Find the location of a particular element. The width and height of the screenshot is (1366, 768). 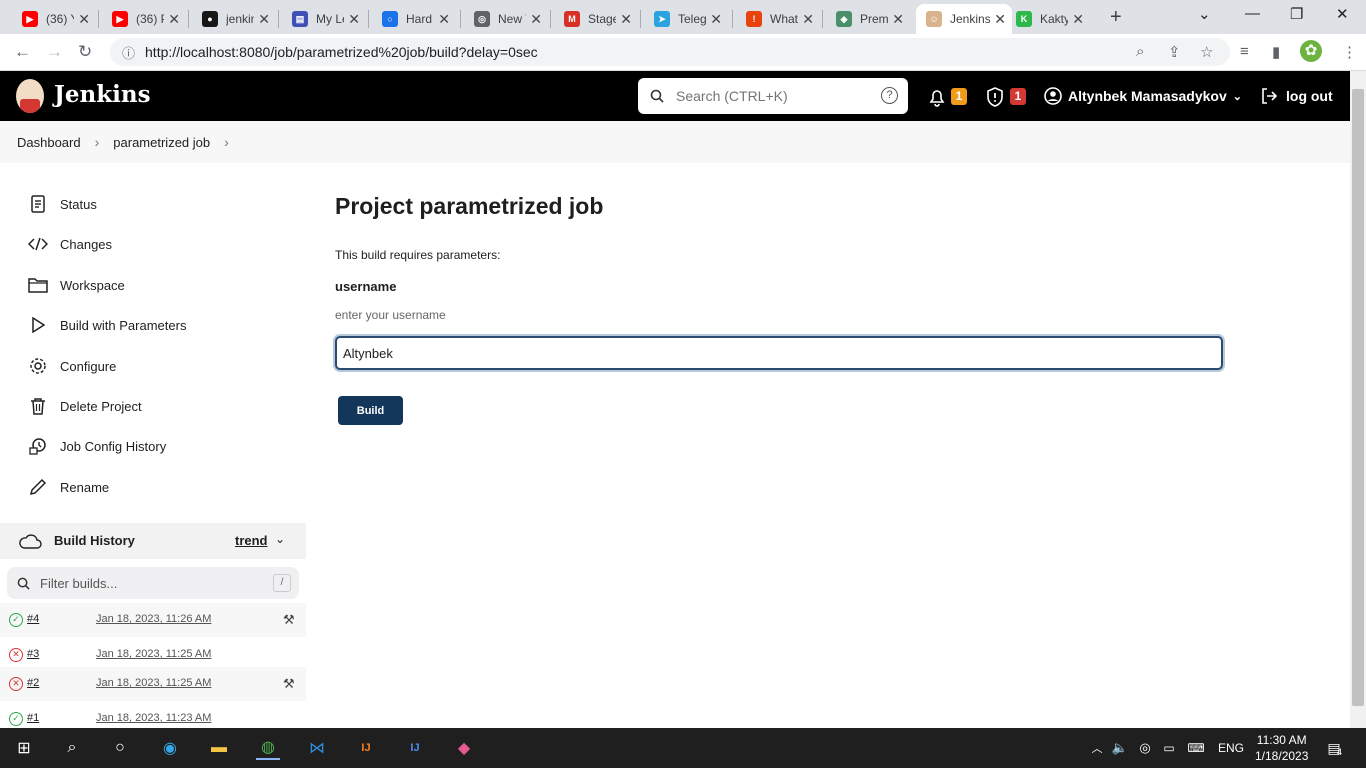

tray-chevron-icon: ︿ is located at coordinates (1097, 748).